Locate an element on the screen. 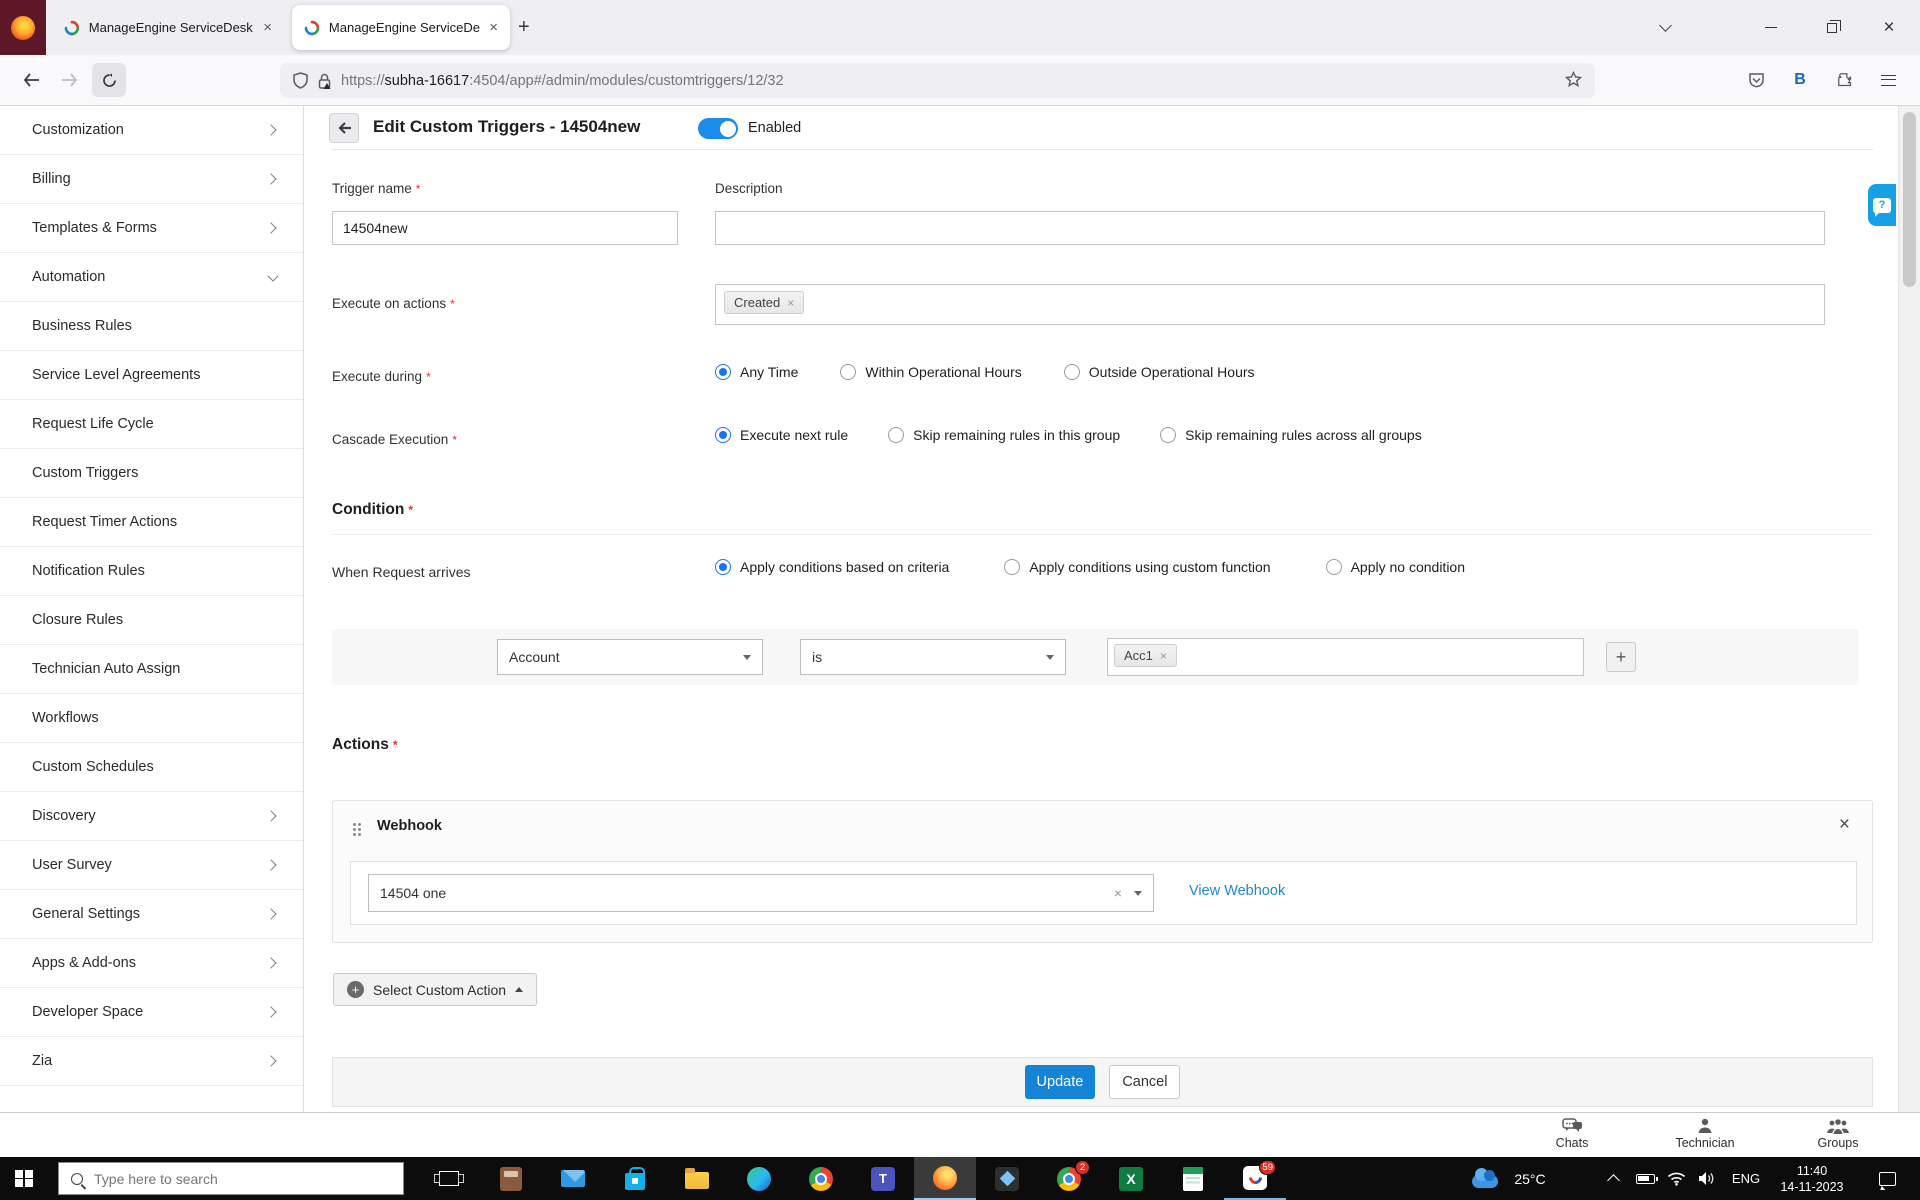 This screenshot has height=1200, width=1920. sidebar-item-developer-space: Developer Space is located at coordinates (151, 1012).